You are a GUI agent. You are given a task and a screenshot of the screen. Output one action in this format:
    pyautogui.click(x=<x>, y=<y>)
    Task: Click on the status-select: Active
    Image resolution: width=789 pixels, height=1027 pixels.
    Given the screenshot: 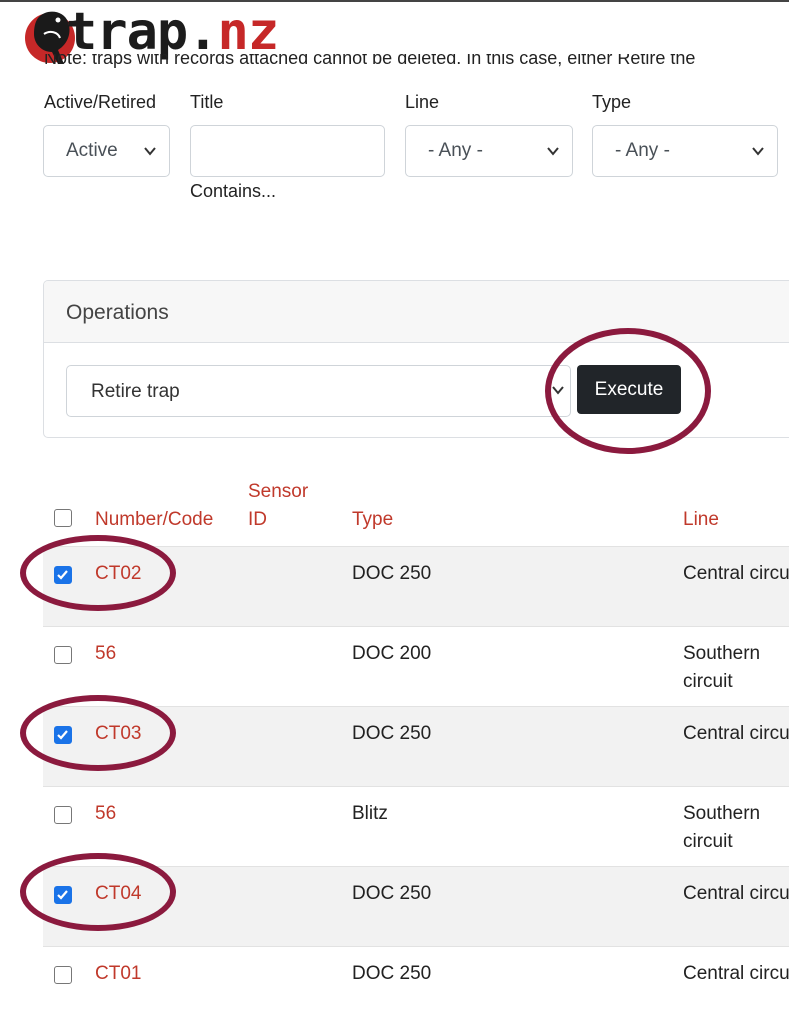 What is the action you would take?
    pyautogui.click(x=106, y=151)
    